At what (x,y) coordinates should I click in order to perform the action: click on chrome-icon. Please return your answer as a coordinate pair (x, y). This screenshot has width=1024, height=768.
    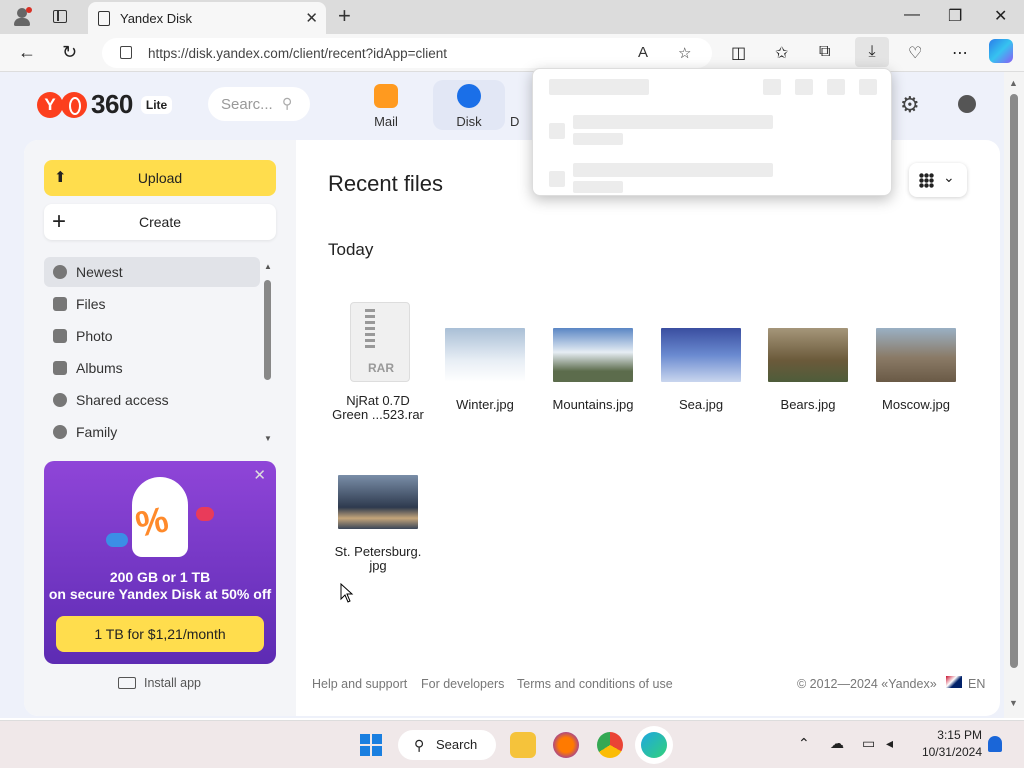
    Looking at the image, I should click on (610, 745).